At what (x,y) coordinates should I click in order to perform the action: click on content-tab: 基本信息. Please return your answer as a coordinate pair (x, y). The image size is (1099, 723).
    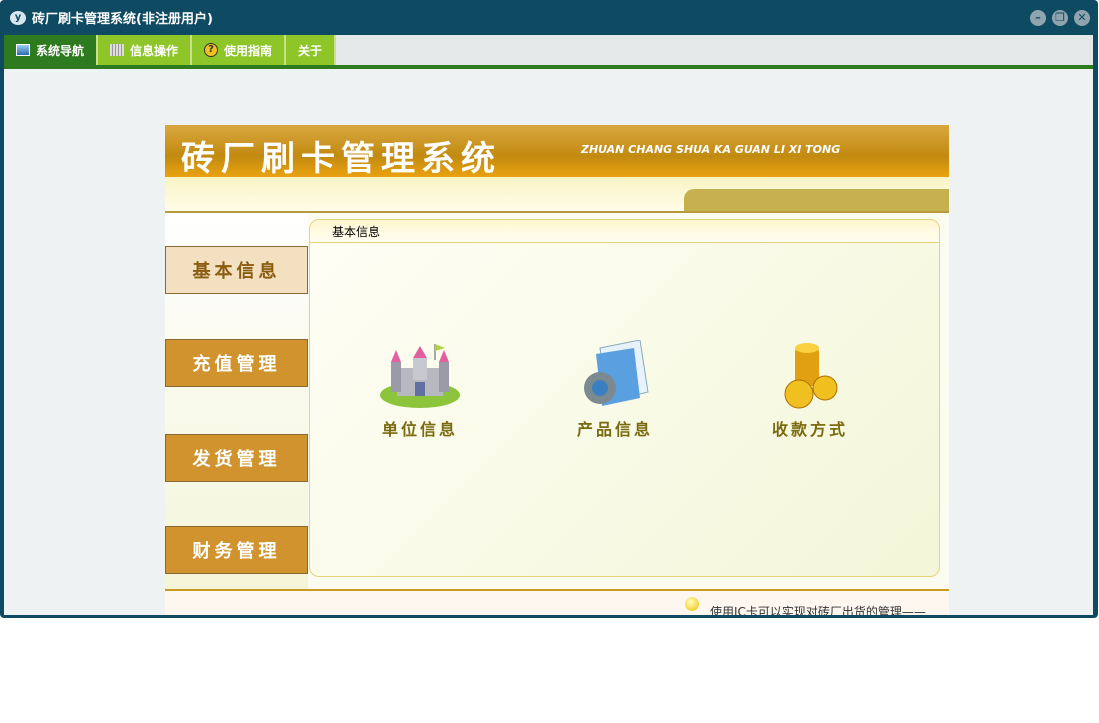
    Looking at the image, I should click on (624, 231).